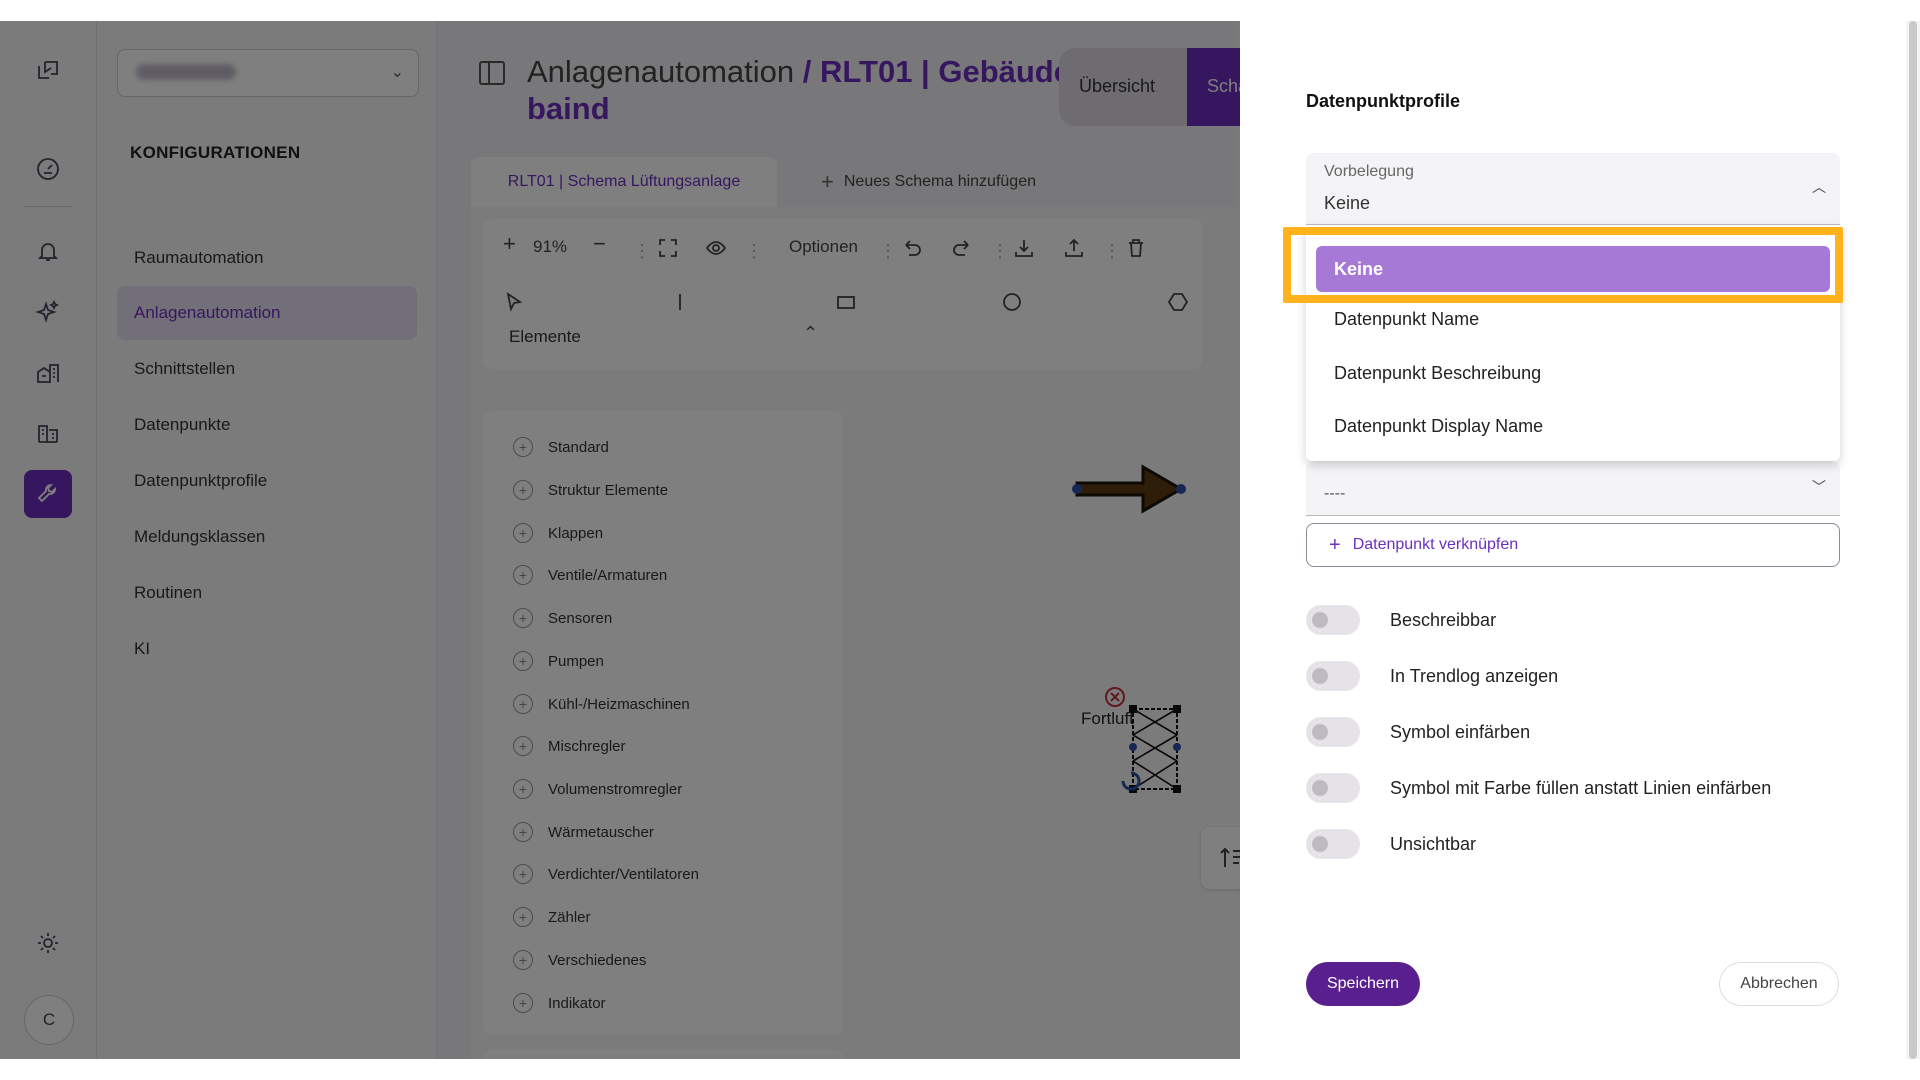  What do you see at coordinates (1573, 488) in the screenshot?
I see `datapoint-select: ---- ﹀` at bounding box center [1573, 488].